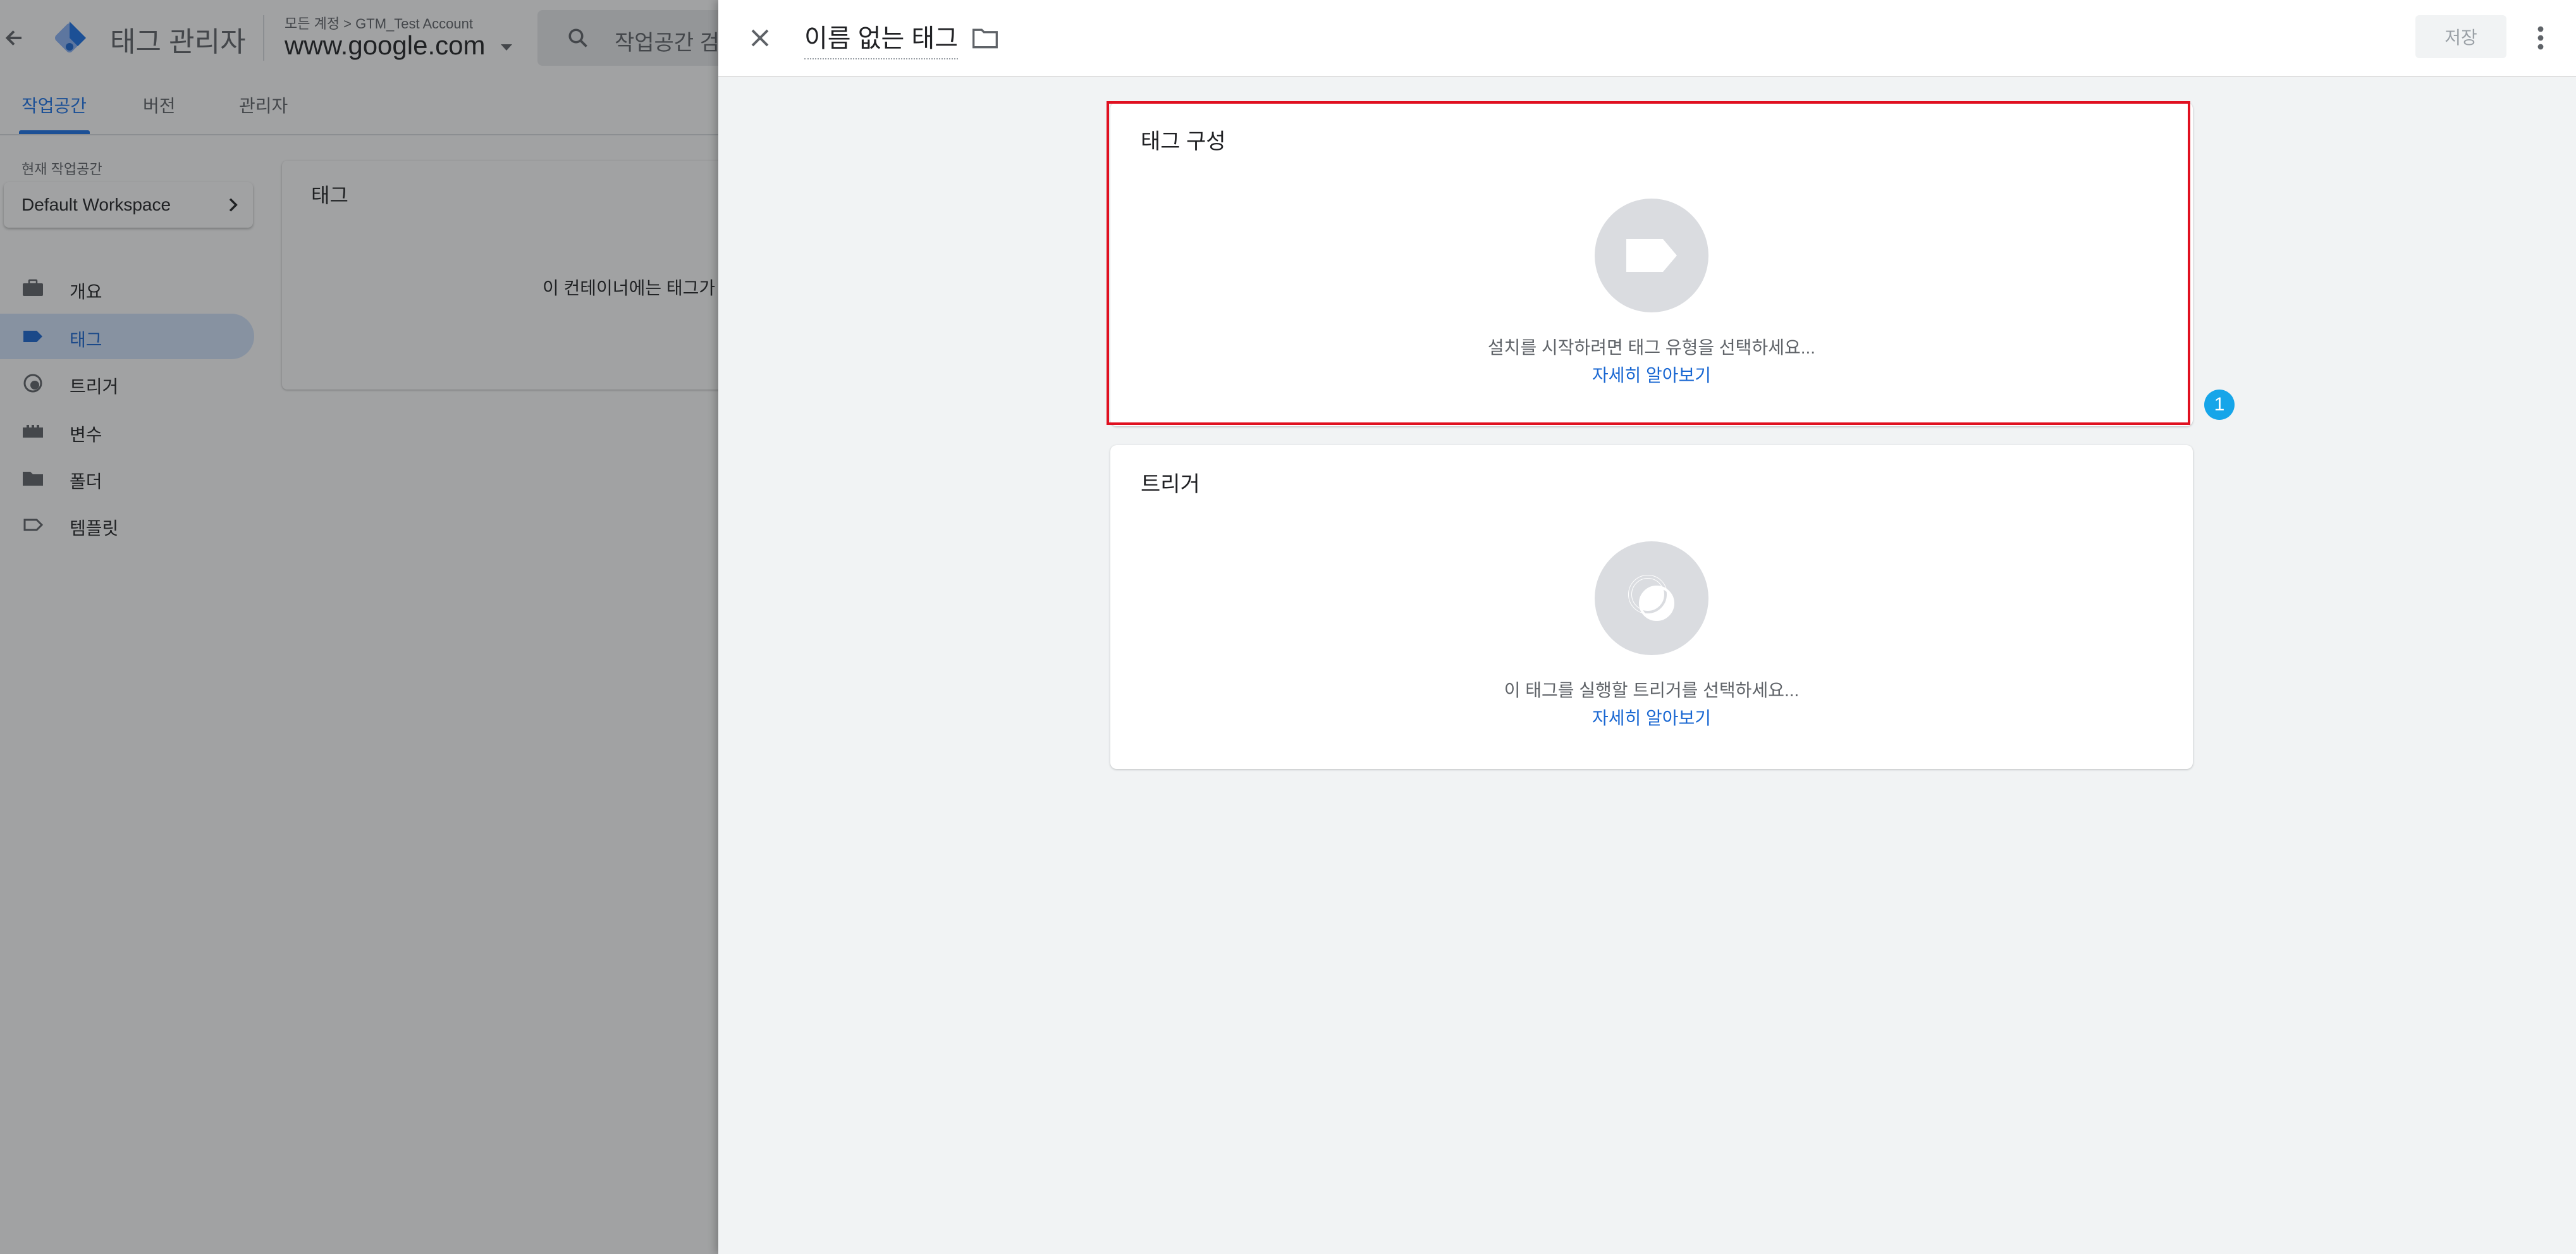 The width and height of the screenshot is (2576, 1254). I want to click on folder-outline-icon, so click(985, 38).